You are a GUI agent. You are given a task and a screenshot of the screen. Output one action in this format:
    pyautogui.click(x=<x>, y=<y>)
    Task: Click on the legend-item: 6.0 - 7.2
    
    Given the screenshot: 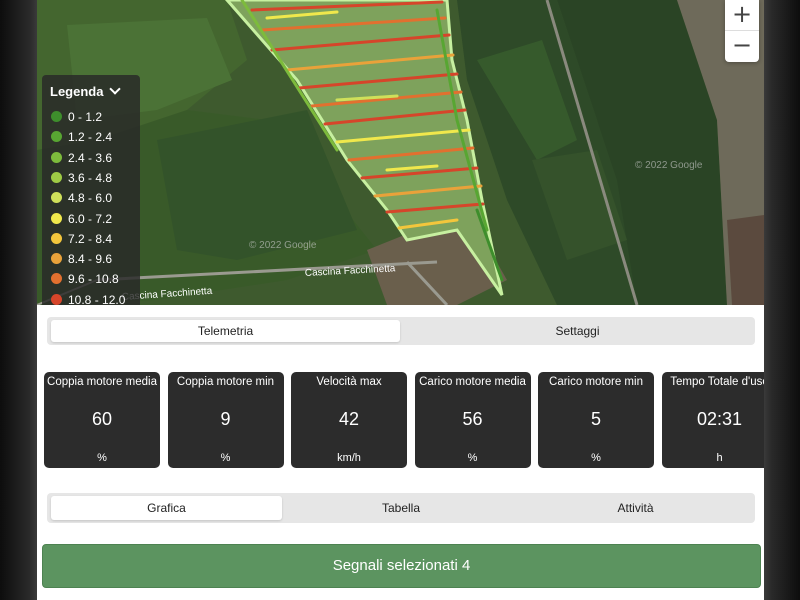 What is the action you would take?
    pyautogui.click(x=81, y=219)
    